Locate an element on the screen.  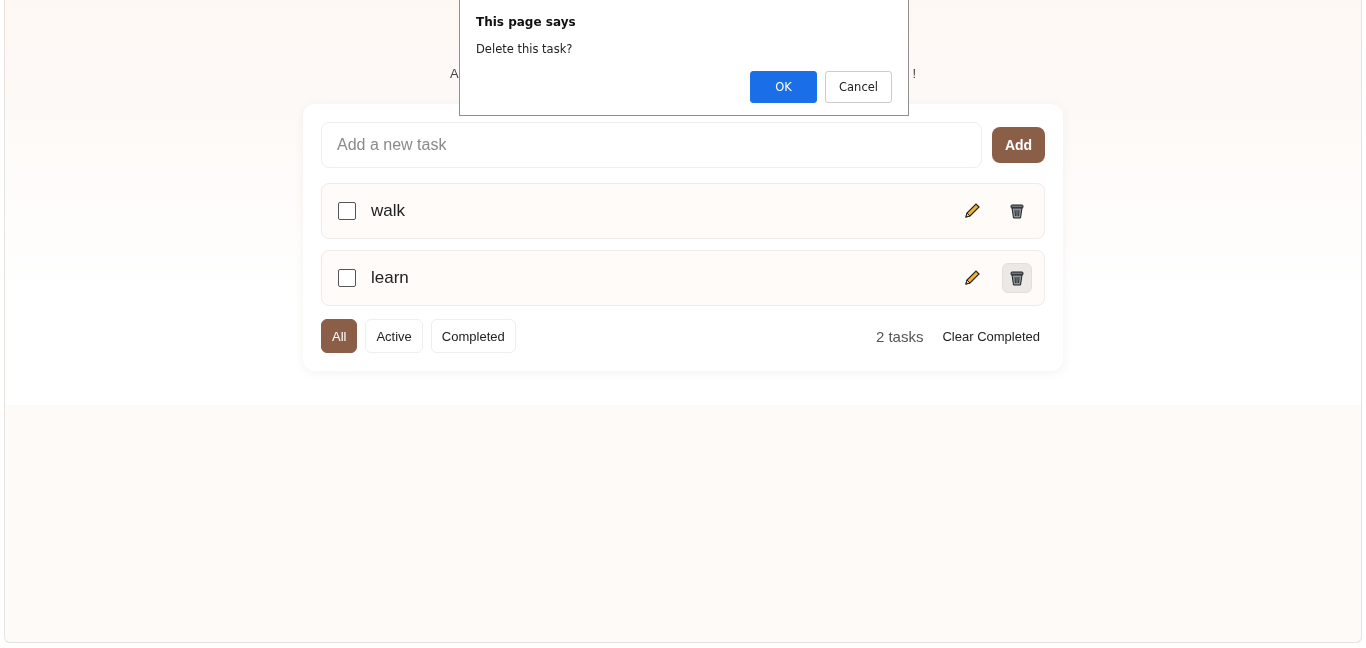
filter-button: Active is located at coordinates (394, 336).